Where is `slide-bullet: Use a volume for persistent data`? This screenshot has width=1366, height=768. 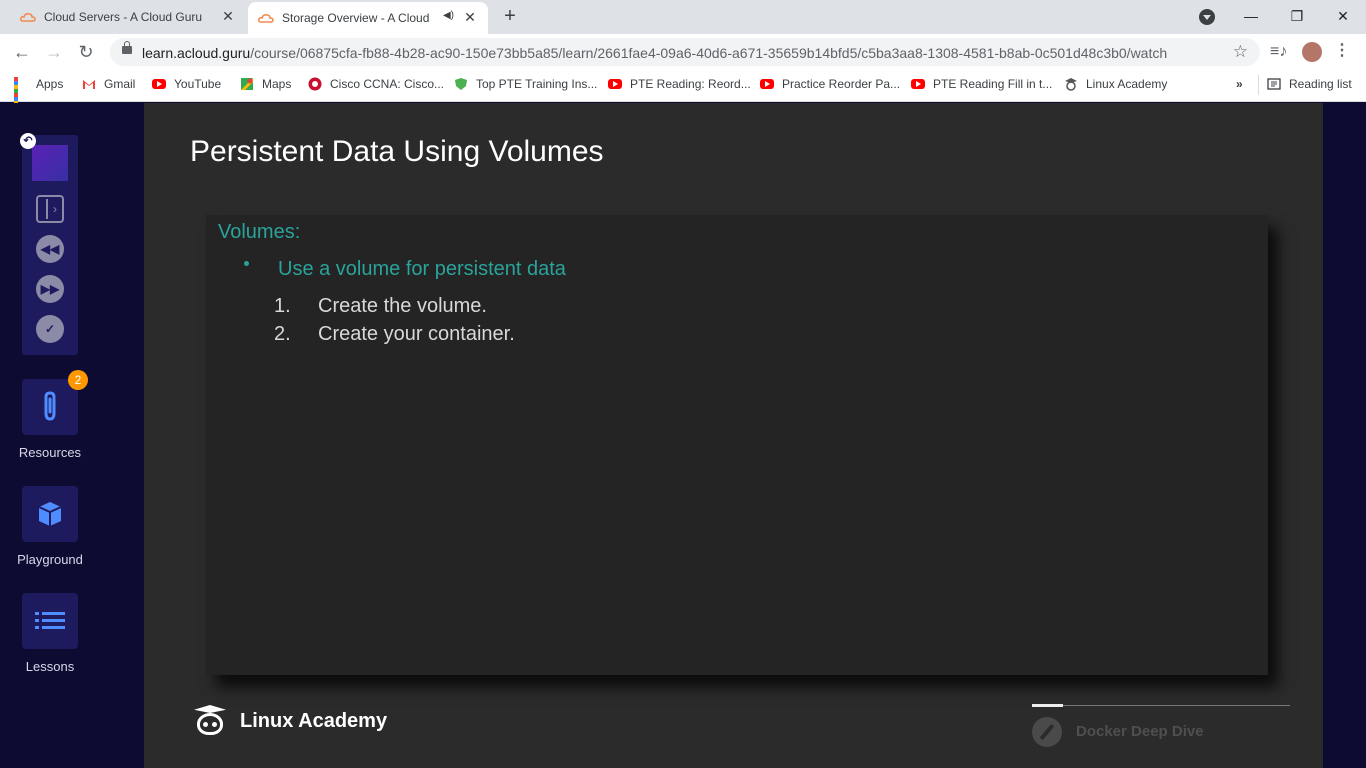
slide-bullet: Use a volume for persistent data is located at coordinates (422, 269).